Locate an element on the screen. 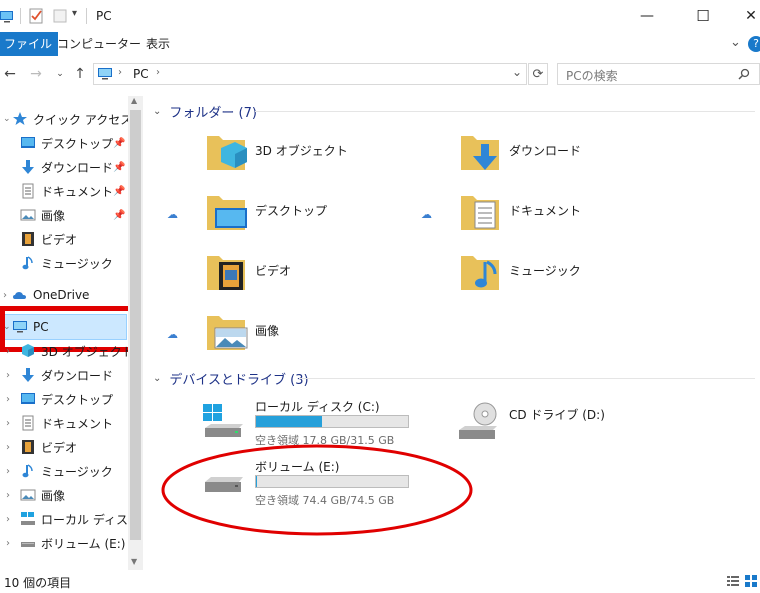  nav-label: OneDrive is located at coordinates (61, 295).